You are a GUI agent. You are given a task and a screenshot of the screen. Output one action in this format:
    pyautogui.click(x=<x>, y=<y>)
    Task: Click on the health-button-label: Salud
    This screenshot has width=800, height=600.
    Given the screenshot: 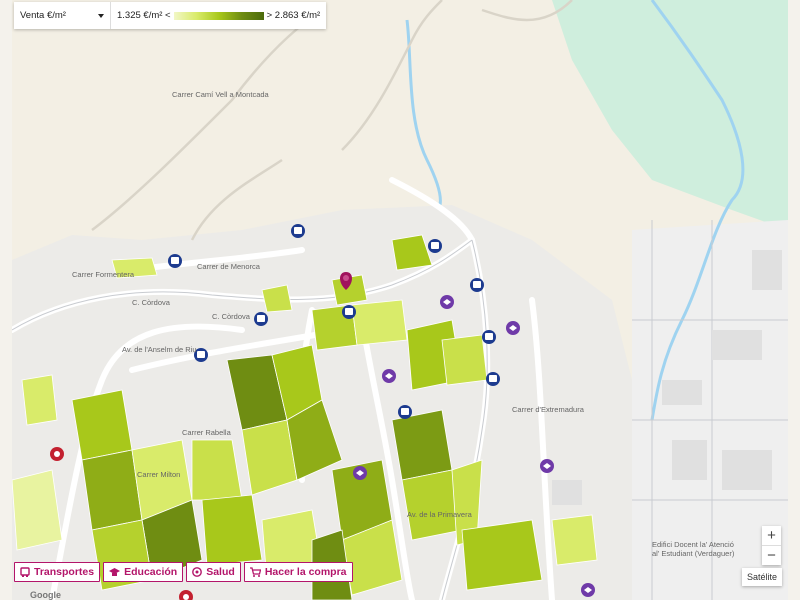 What is the action you would take?
    pyautogui.click(x=220, y=572)
    